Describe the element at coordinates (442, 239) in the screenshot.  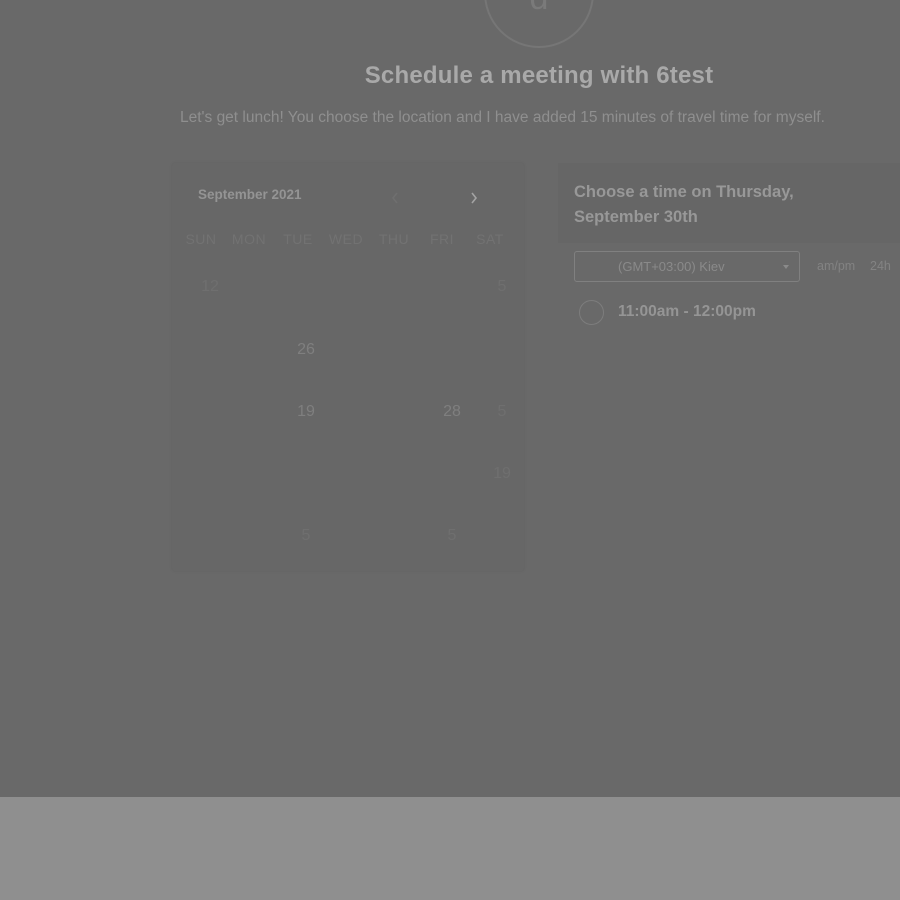
I see `weekday-fri: FRI` at that location.